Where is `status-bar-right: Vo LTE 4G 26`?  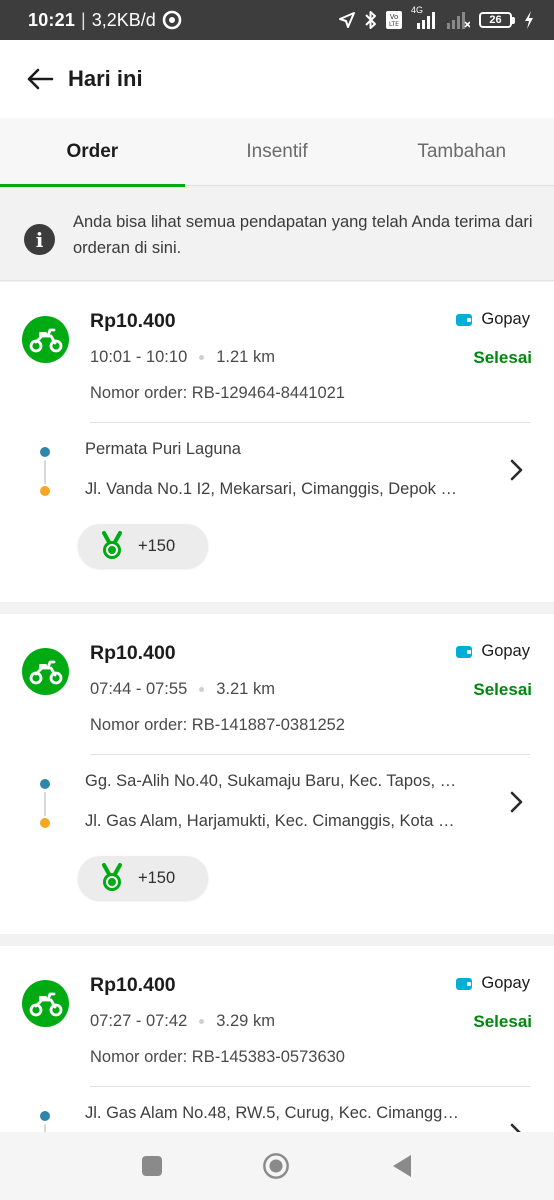
status-bar-right: Vo LTE 4G 26 is located at coordinates (436, 17).